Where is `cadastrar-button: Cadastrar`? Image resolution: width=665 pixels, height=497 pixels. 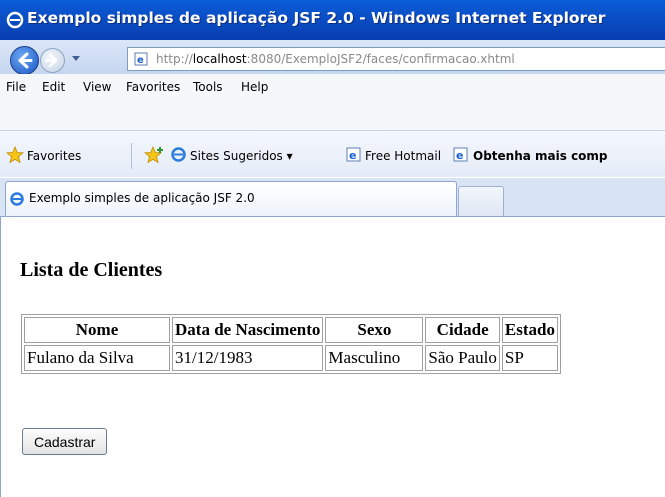 cadastrar-button: Cadastrar is located at coordinates (65, 441).